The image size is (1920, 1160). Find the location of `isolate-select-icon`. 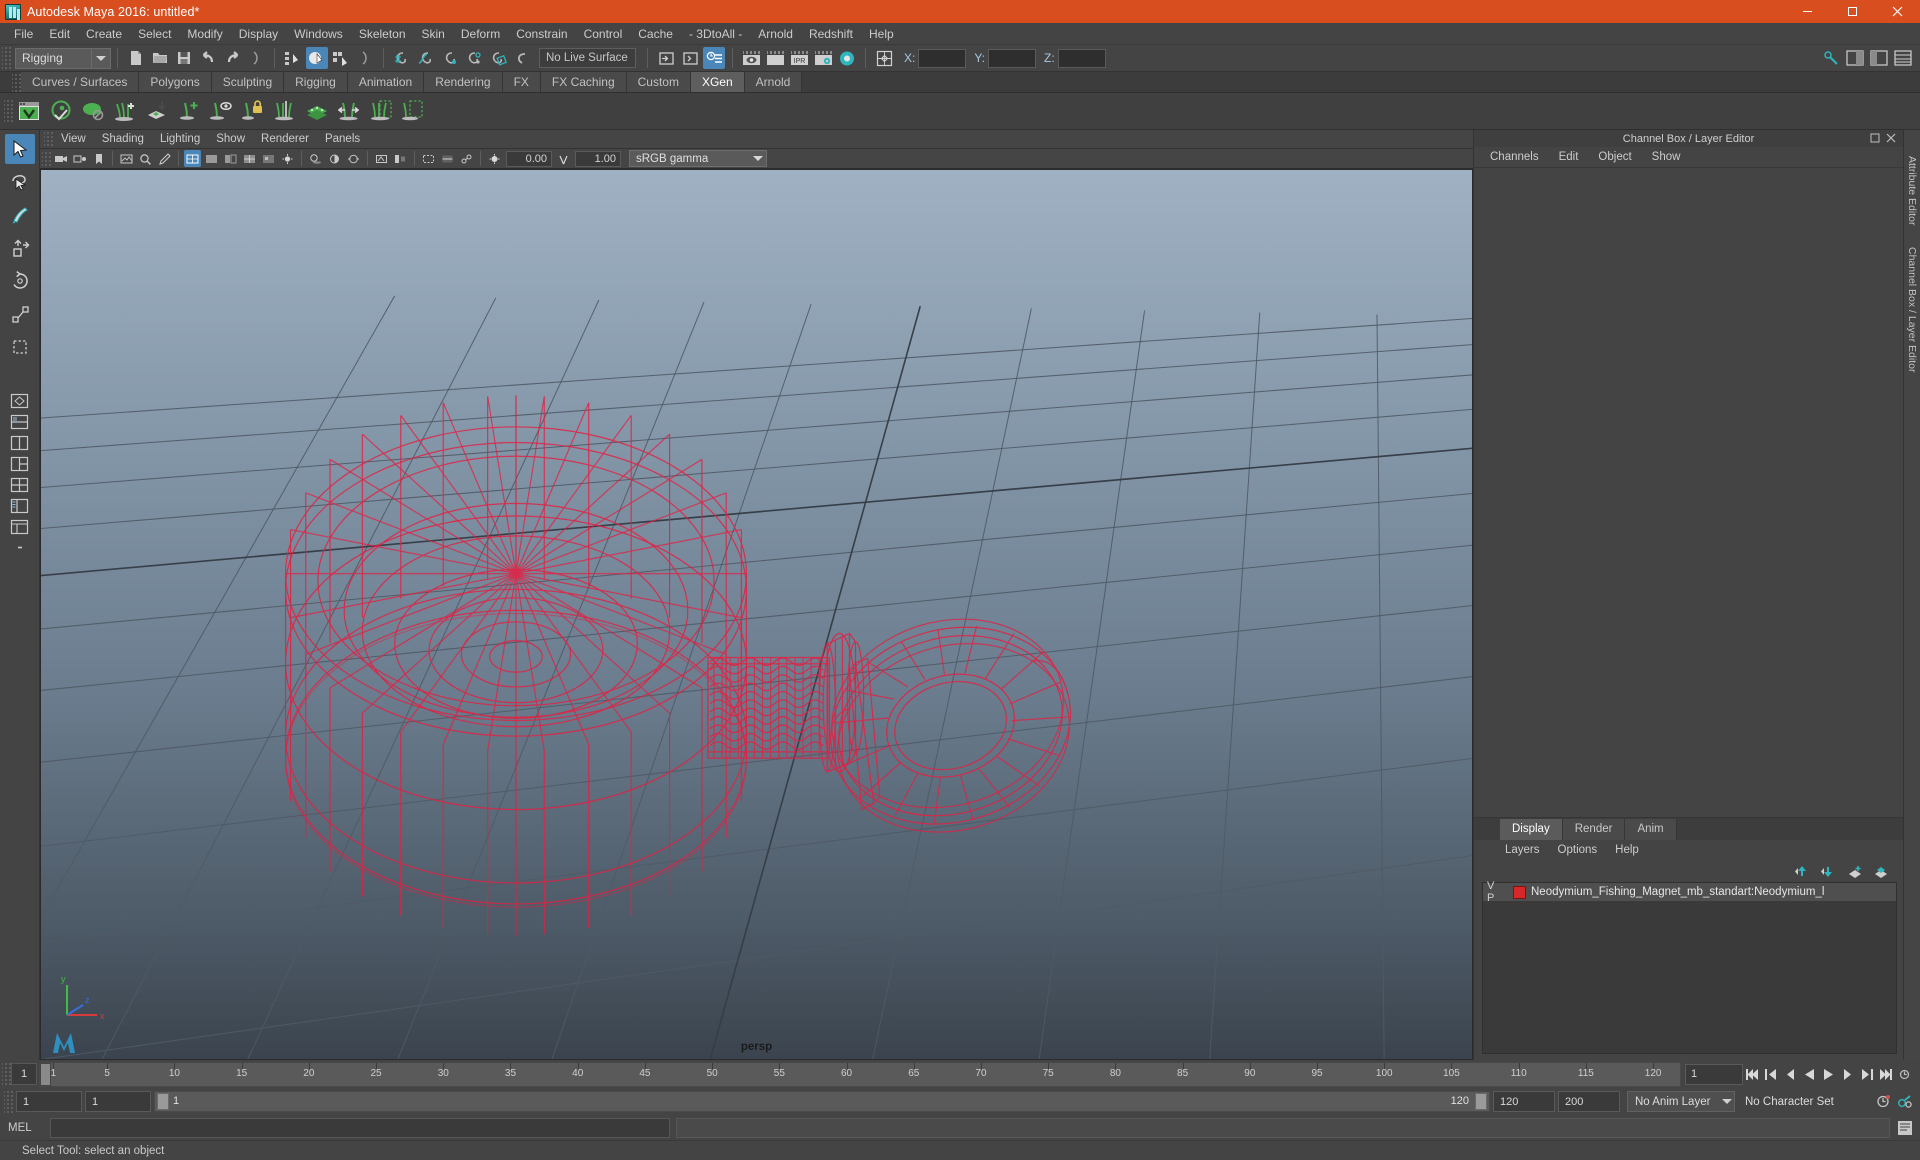

isolate-select-icon is located at coordinates (428, 158).